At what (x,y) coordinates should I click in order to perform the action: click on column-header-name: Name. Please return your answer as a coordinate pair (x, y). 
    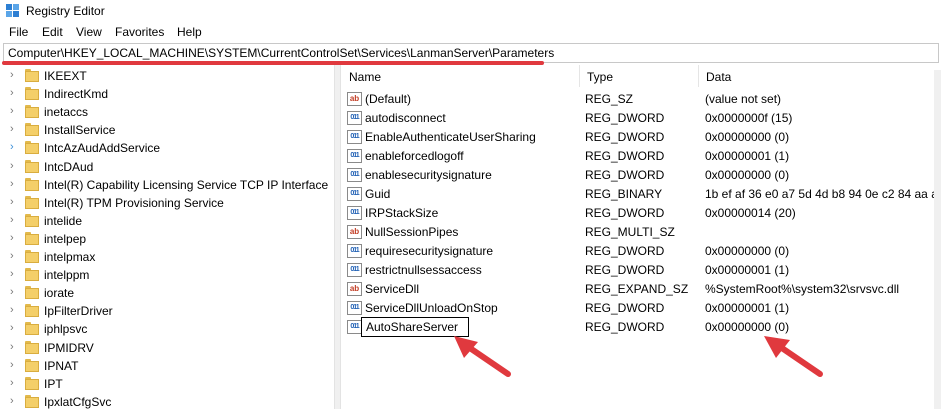
    Looking at the image, I should click on (460, 76).